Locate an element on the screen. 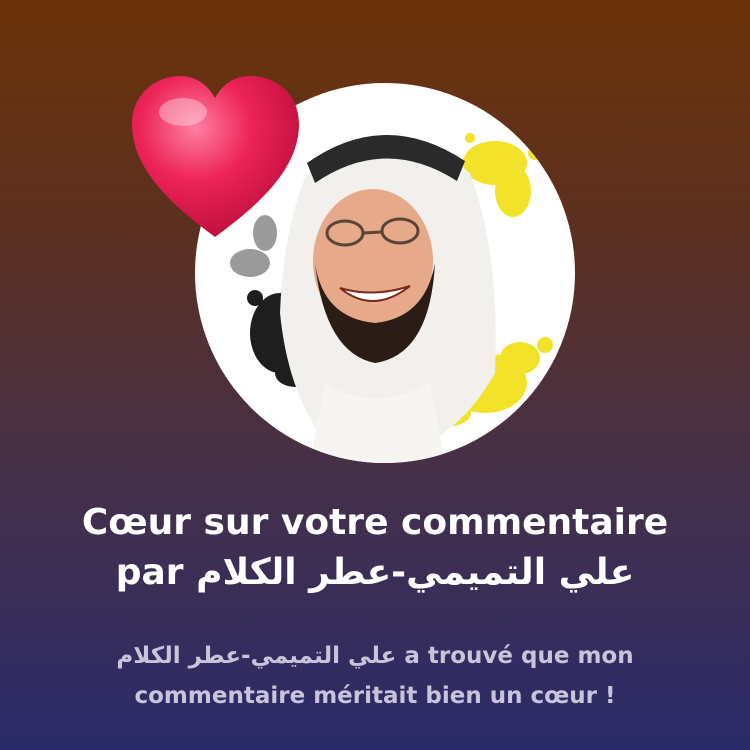  message-line-2: commentaire méritait bien un cœur ! is located at coordinates (375, 696).